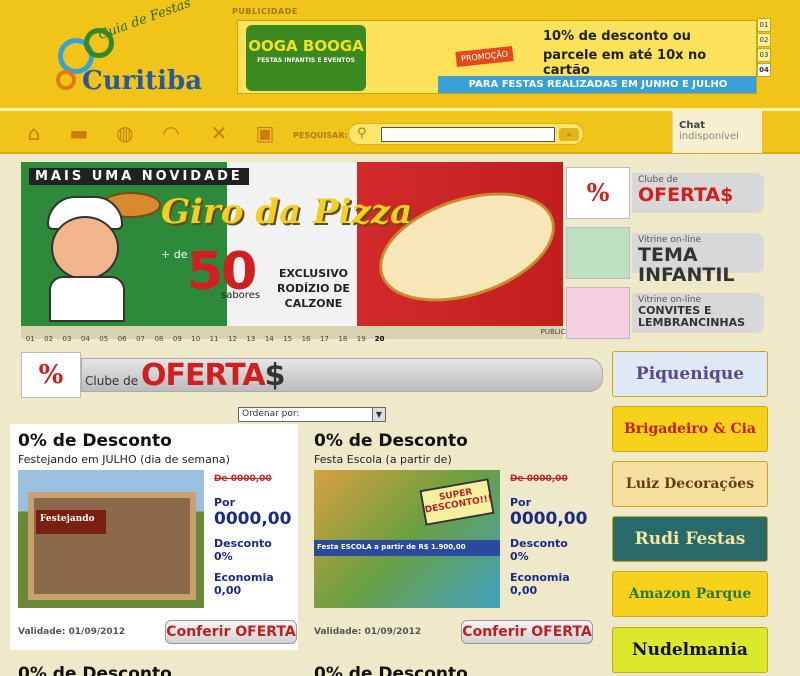 Image resolution: width=800 pixels, height=676 pixels. I want to click on tools-icon: ✕, so click(219, 133).